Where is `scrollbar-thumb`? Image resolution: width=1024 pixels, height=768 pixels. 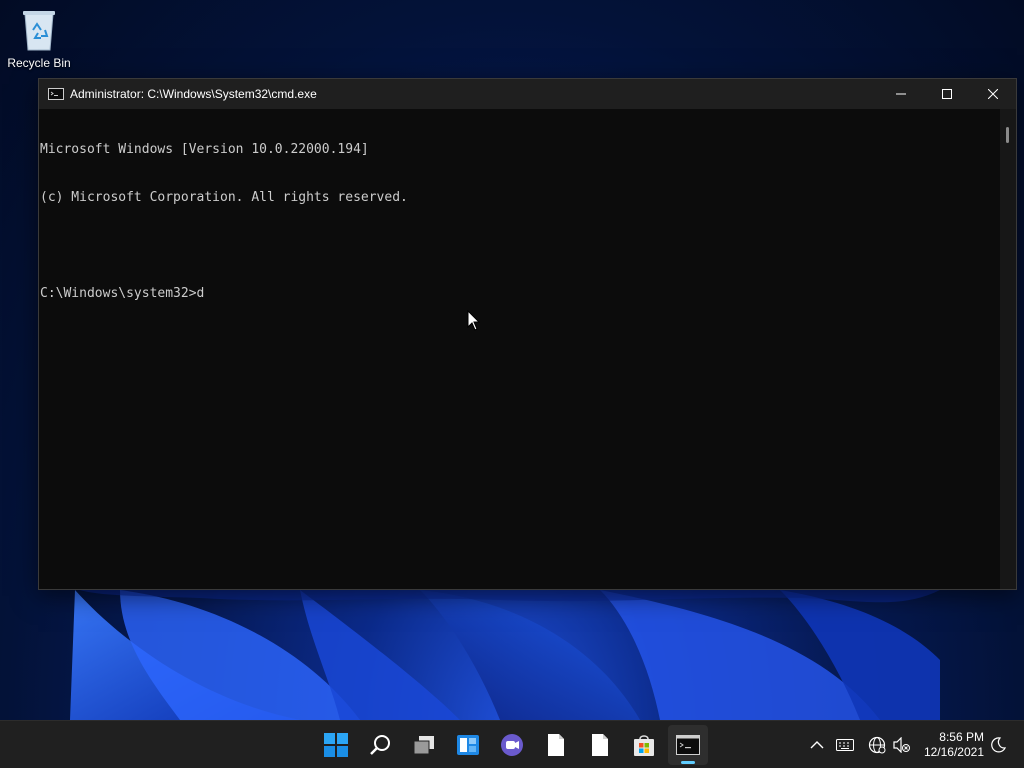 scrollbar-thumb is located at coordinates (1007, 135).